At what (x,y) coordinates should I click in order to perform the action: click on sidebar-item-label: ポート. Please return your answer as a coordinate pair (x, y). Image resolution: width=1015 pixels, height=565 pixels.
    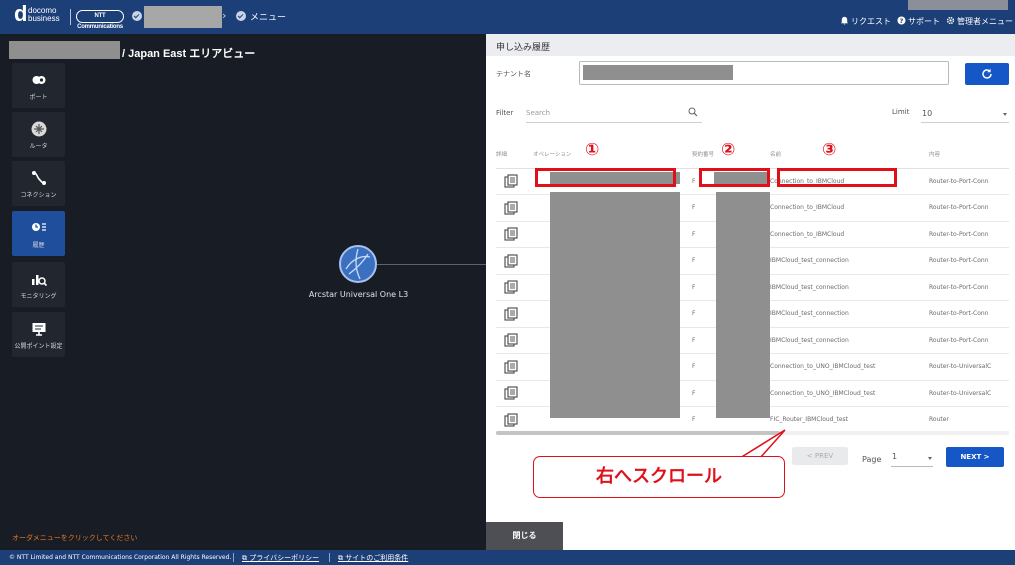
    Looking at the image, I should click on (38, 97).